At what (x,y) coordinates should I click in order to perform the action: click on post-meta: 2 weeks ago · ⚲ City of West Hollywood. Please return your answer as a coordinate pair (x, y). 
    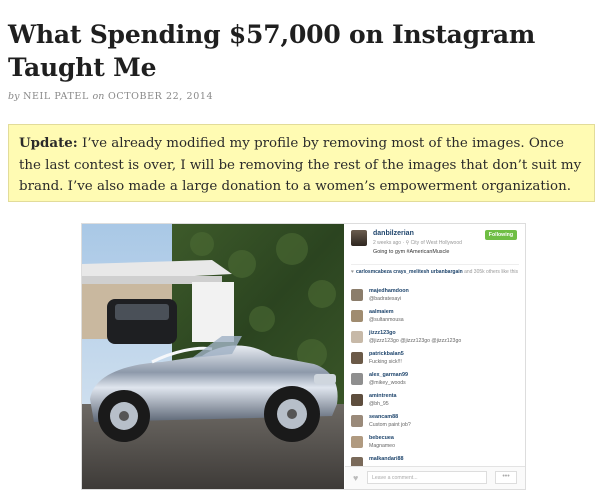
    Looking at the image, I should click on (417, 243).